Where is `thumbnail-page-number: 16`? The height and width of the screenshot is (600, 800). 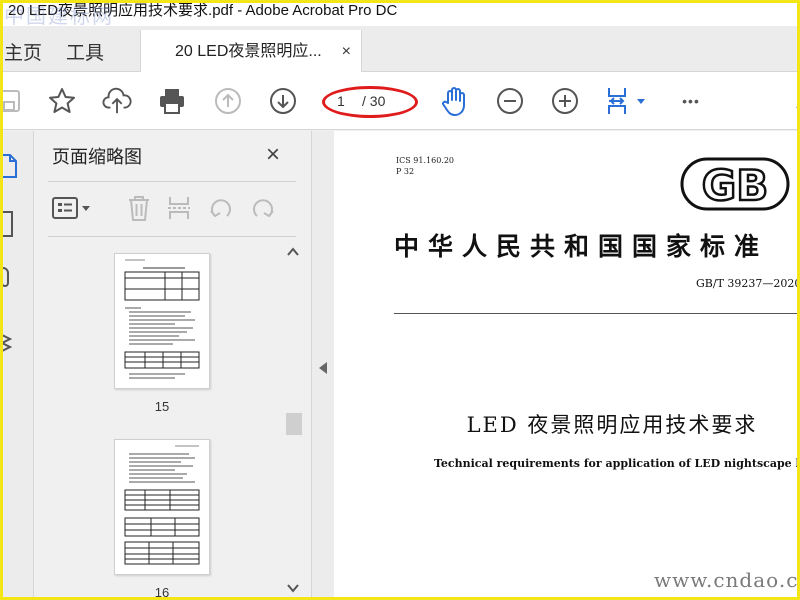
thumbnail-page-number: 16 is located at coordinates (162, 592).